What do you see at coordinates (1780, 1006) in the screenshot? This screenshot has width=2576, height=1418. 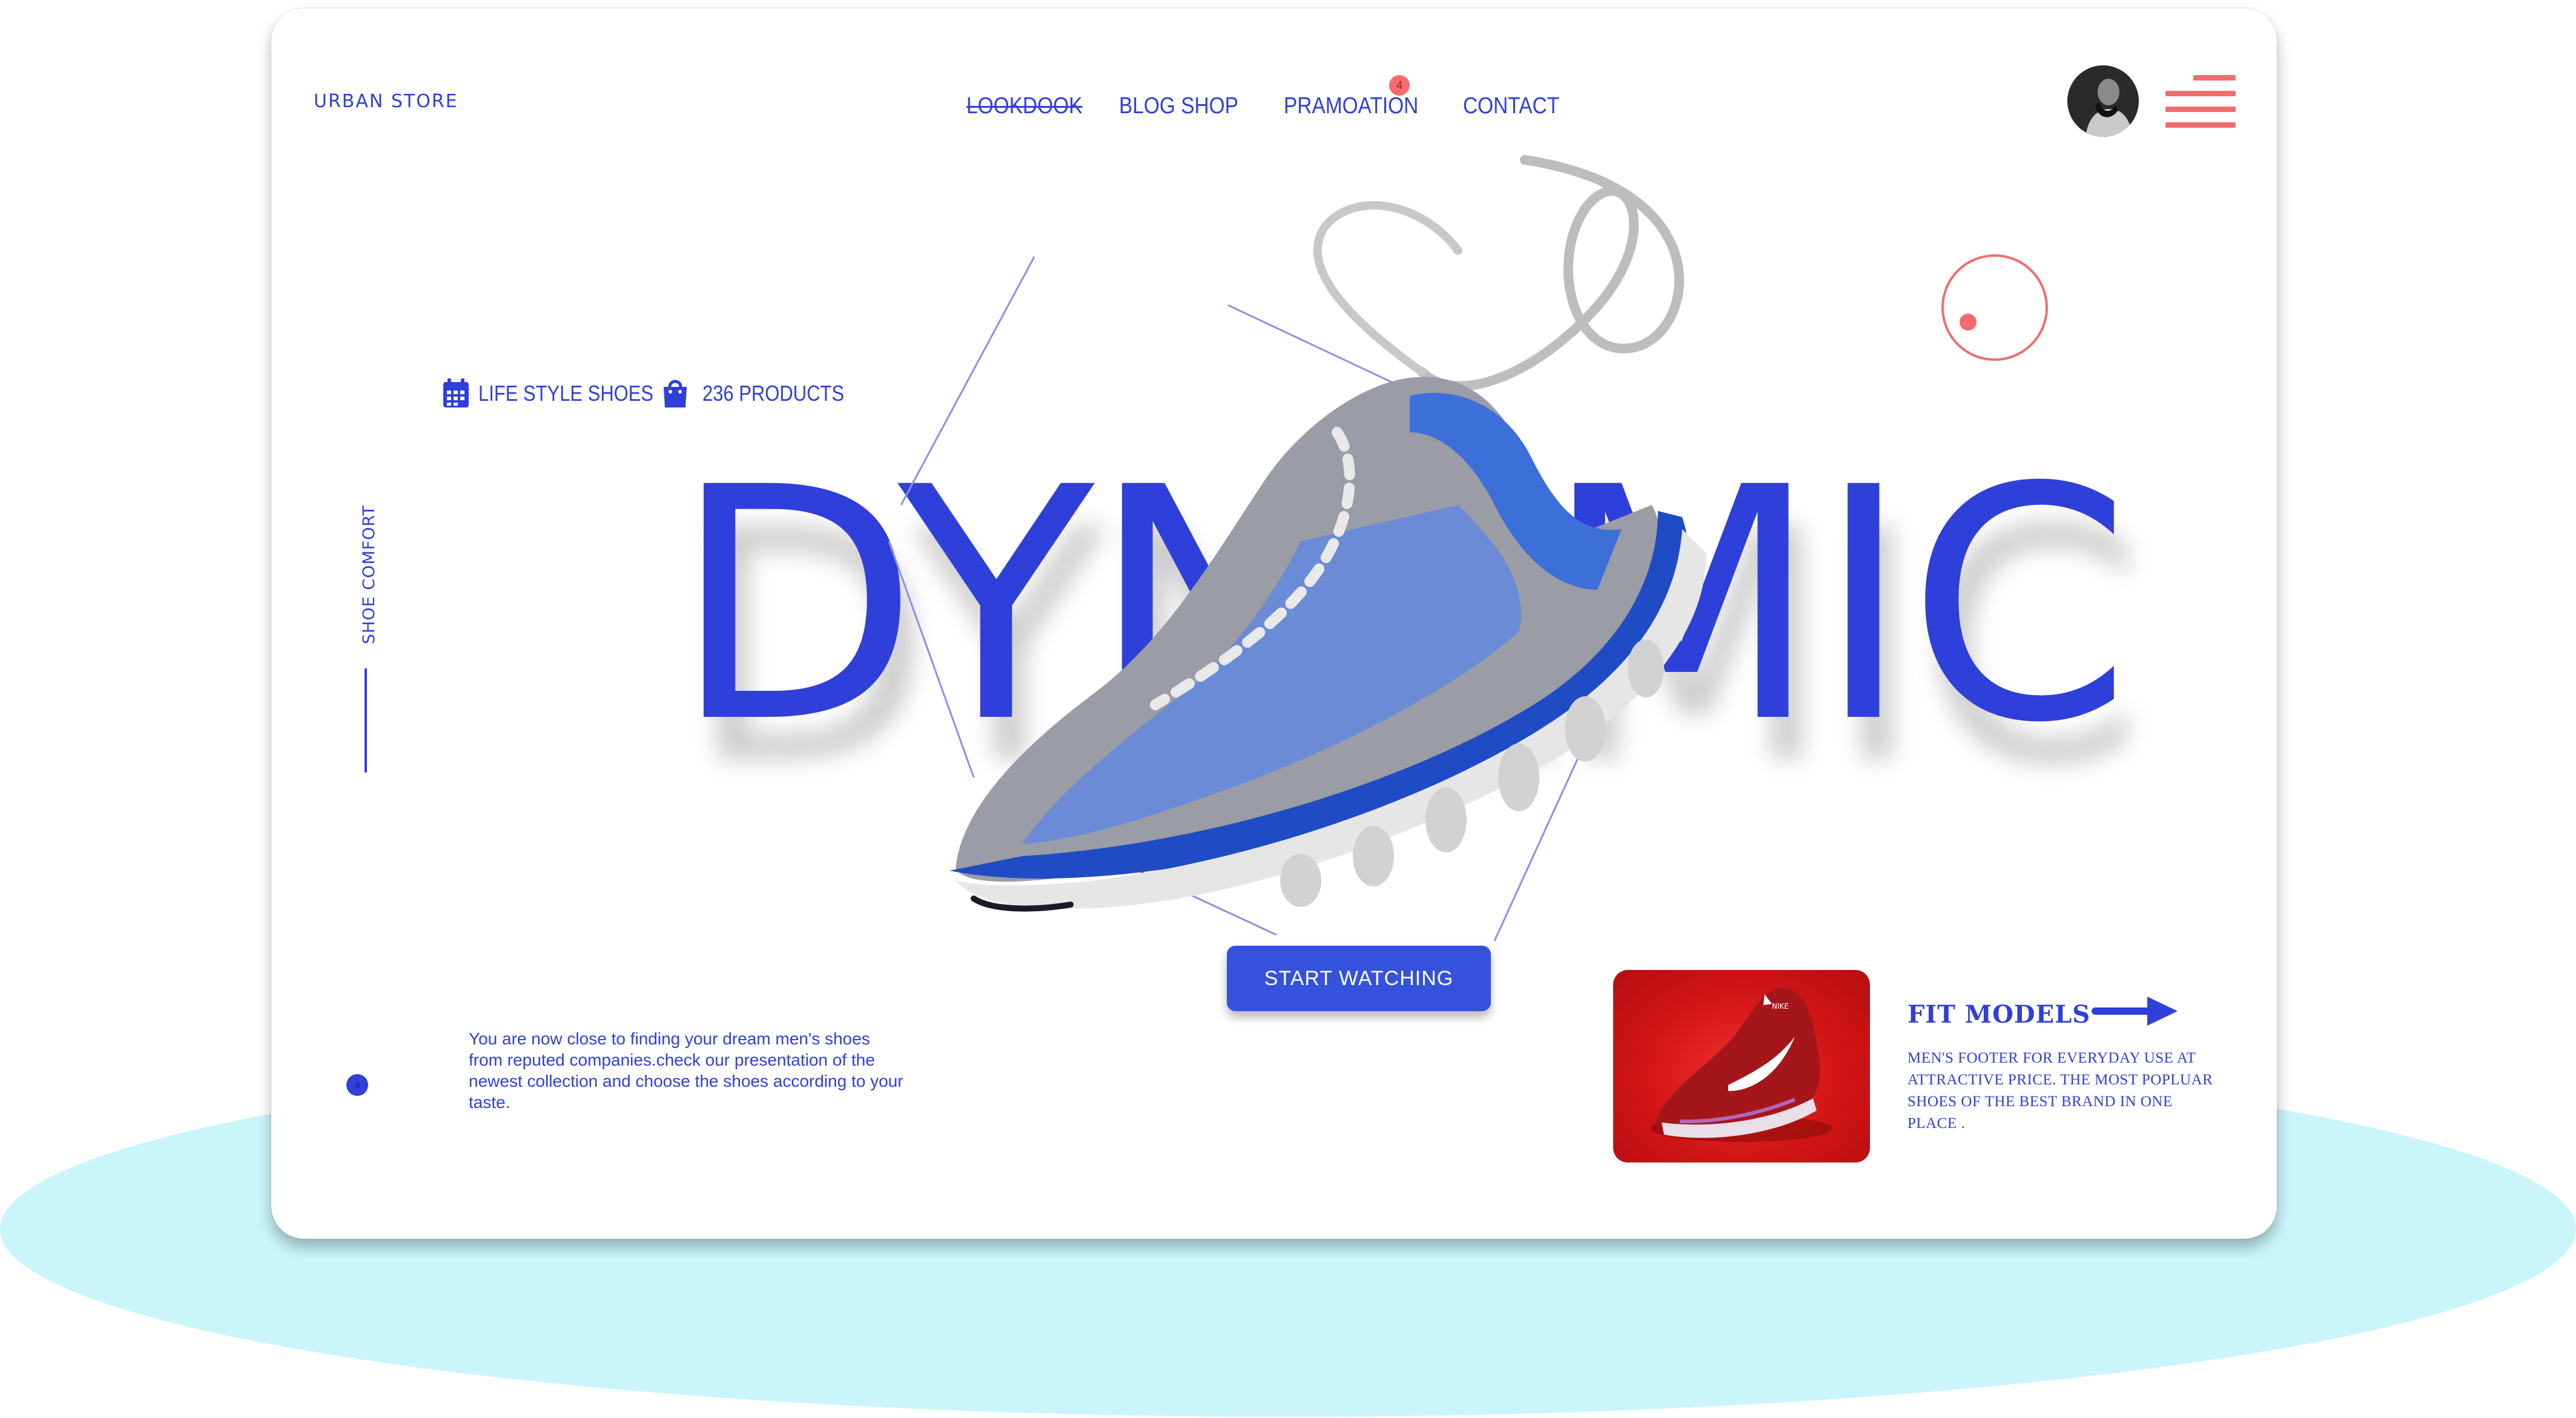 I see `thumbnail-brand-logo: NIKE` at bounding box center [1780, 1006].